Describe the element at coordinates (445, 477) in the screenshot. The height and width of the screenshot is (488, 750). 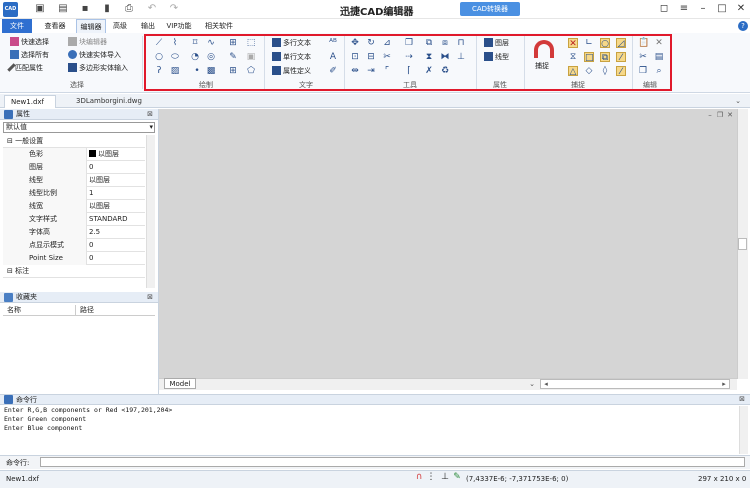
I see `ortho-toggle-icon: ⊥` at that location.